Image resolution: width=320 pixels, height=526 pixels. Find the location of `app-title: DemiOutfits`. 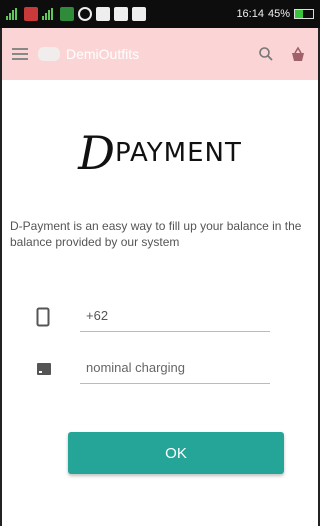

app-title: DemiOutfits is located at coordinates (103, 54).